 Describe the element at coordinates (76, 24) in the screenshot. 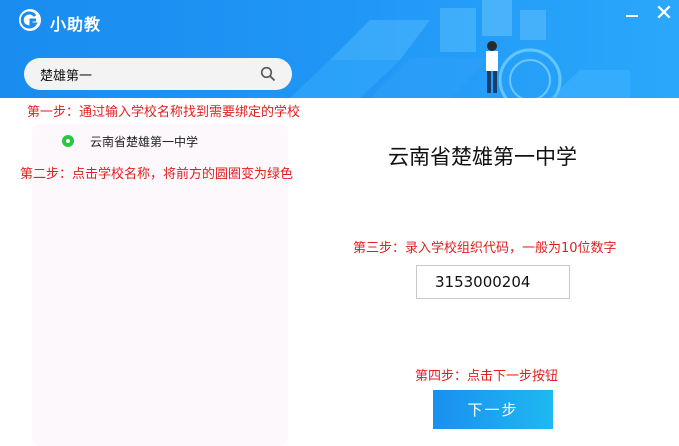

I see `app-title: 小助教` at that location.